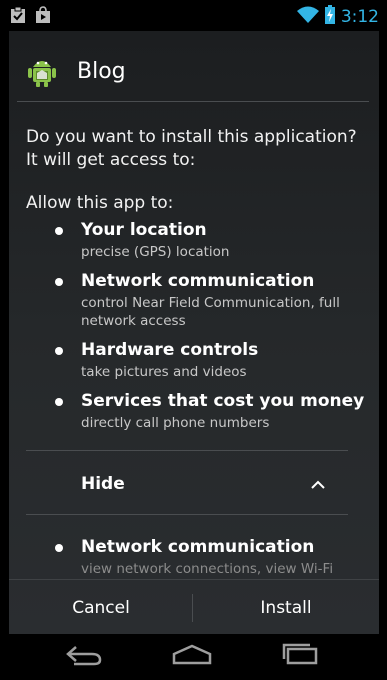 The height and width of the screenshot is (680, 387). I want to click on android-robot-icon, so click(42, 73).